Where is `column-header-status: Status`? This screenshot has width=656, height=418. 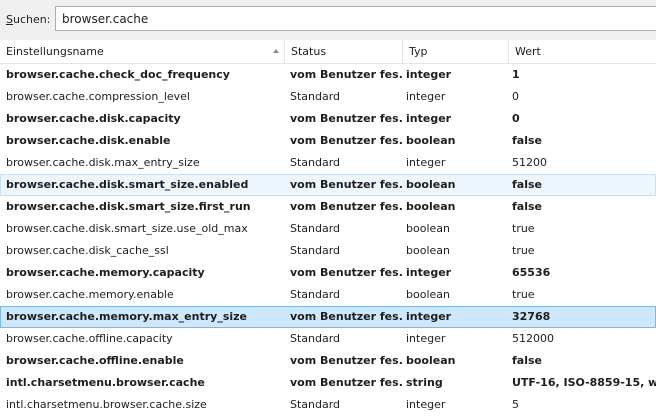
column-header-status: Status is located at coordinates (344, 51).